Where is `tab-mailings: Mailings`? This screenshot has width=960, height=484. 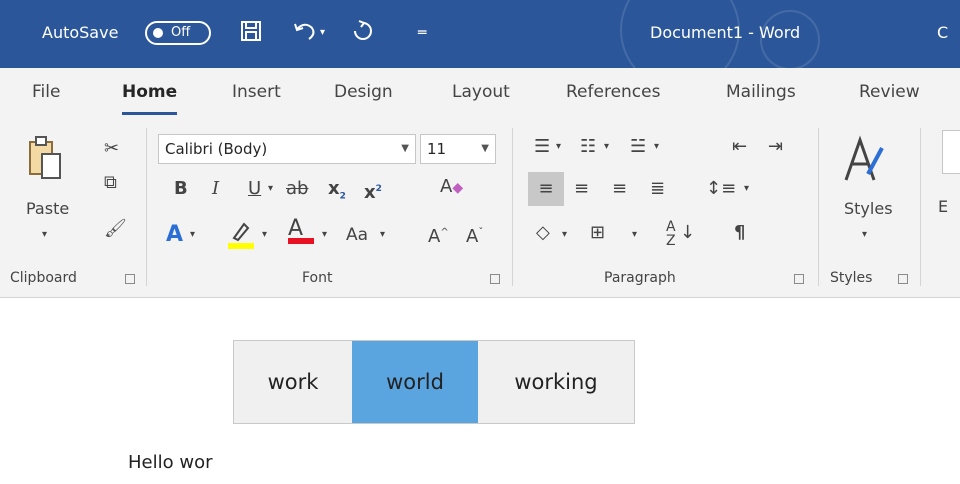
tab-mailings: Mailings is located at coordinates (761, 92).